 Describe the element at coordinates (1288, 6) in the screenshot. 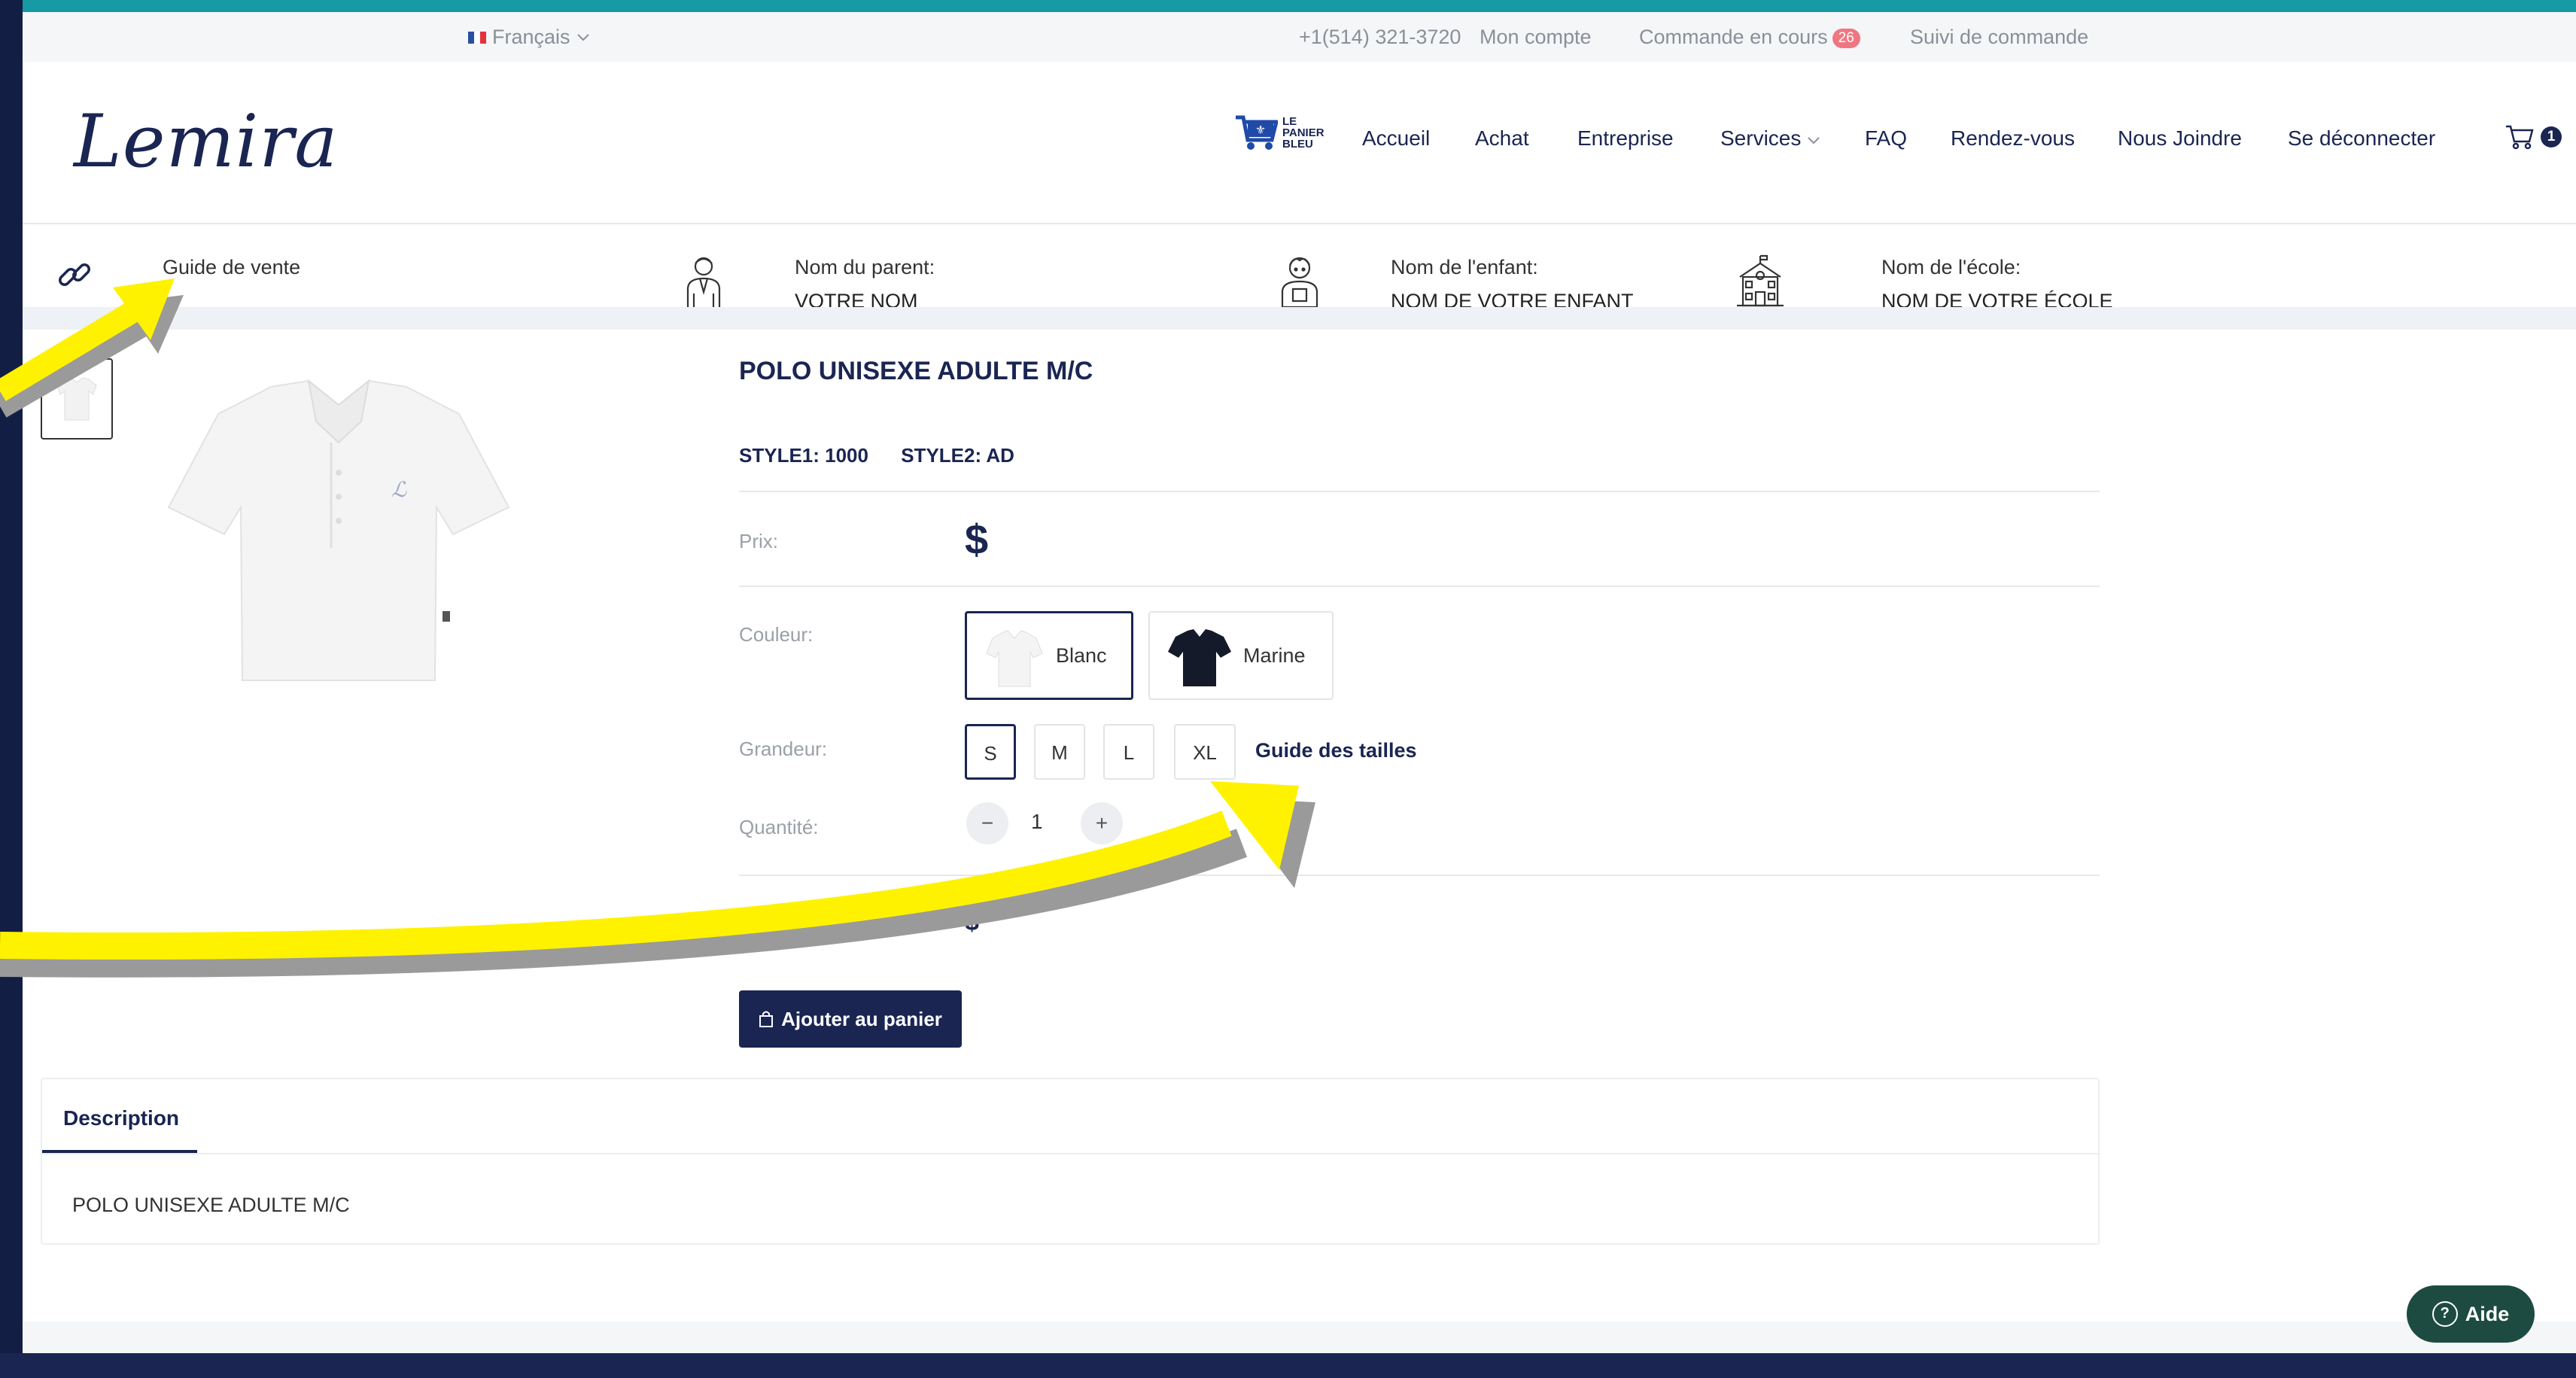

I see `frame-top-border` at that location.